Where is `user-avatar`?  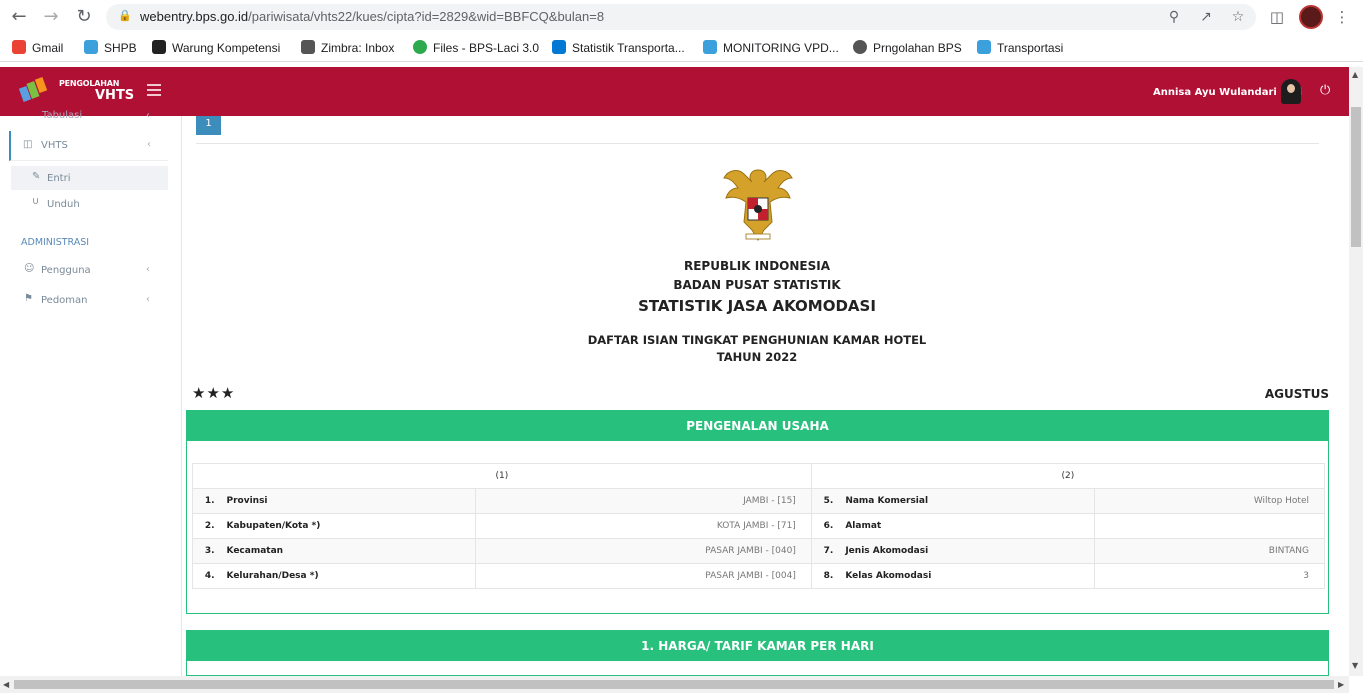
user-avatar is located at coordinates (1291, 91).